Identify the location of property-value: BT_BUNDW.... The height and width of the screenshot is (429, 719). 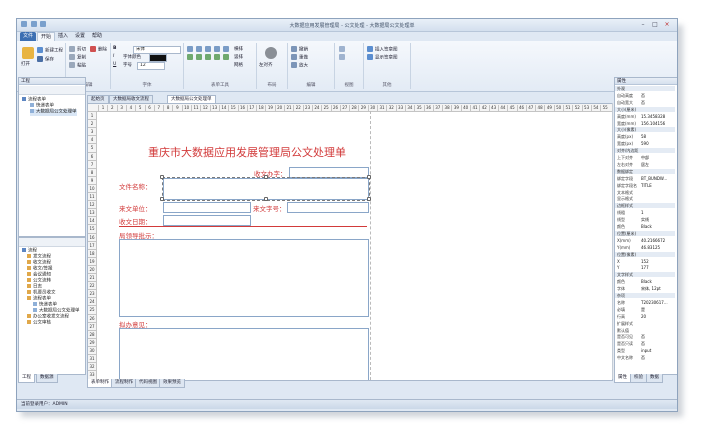
(654, 178).